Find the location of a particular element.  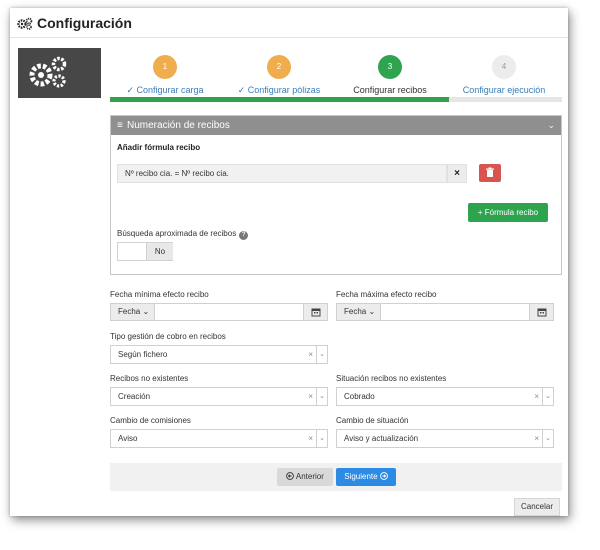

step-number: 2 is located at coordinates (279, 67).